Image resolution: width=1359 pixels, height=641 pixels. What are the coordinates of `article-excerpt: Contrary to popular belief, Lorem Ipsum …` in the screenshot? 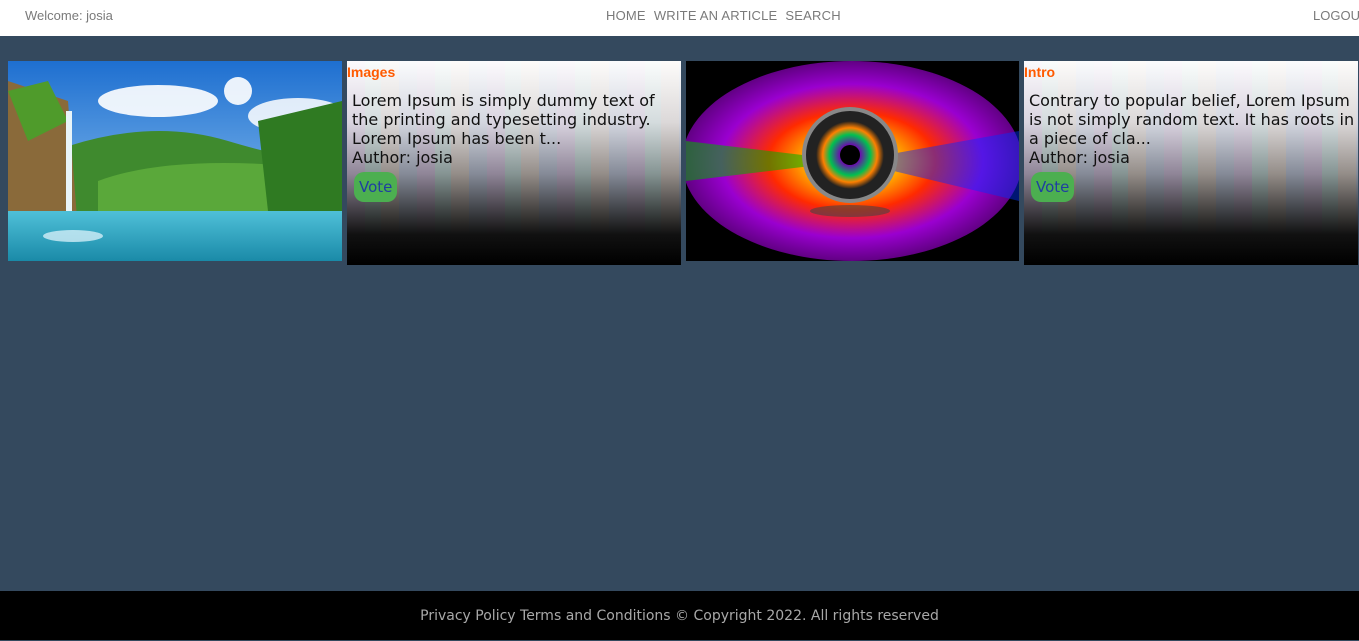 It's located at (1192, 119).